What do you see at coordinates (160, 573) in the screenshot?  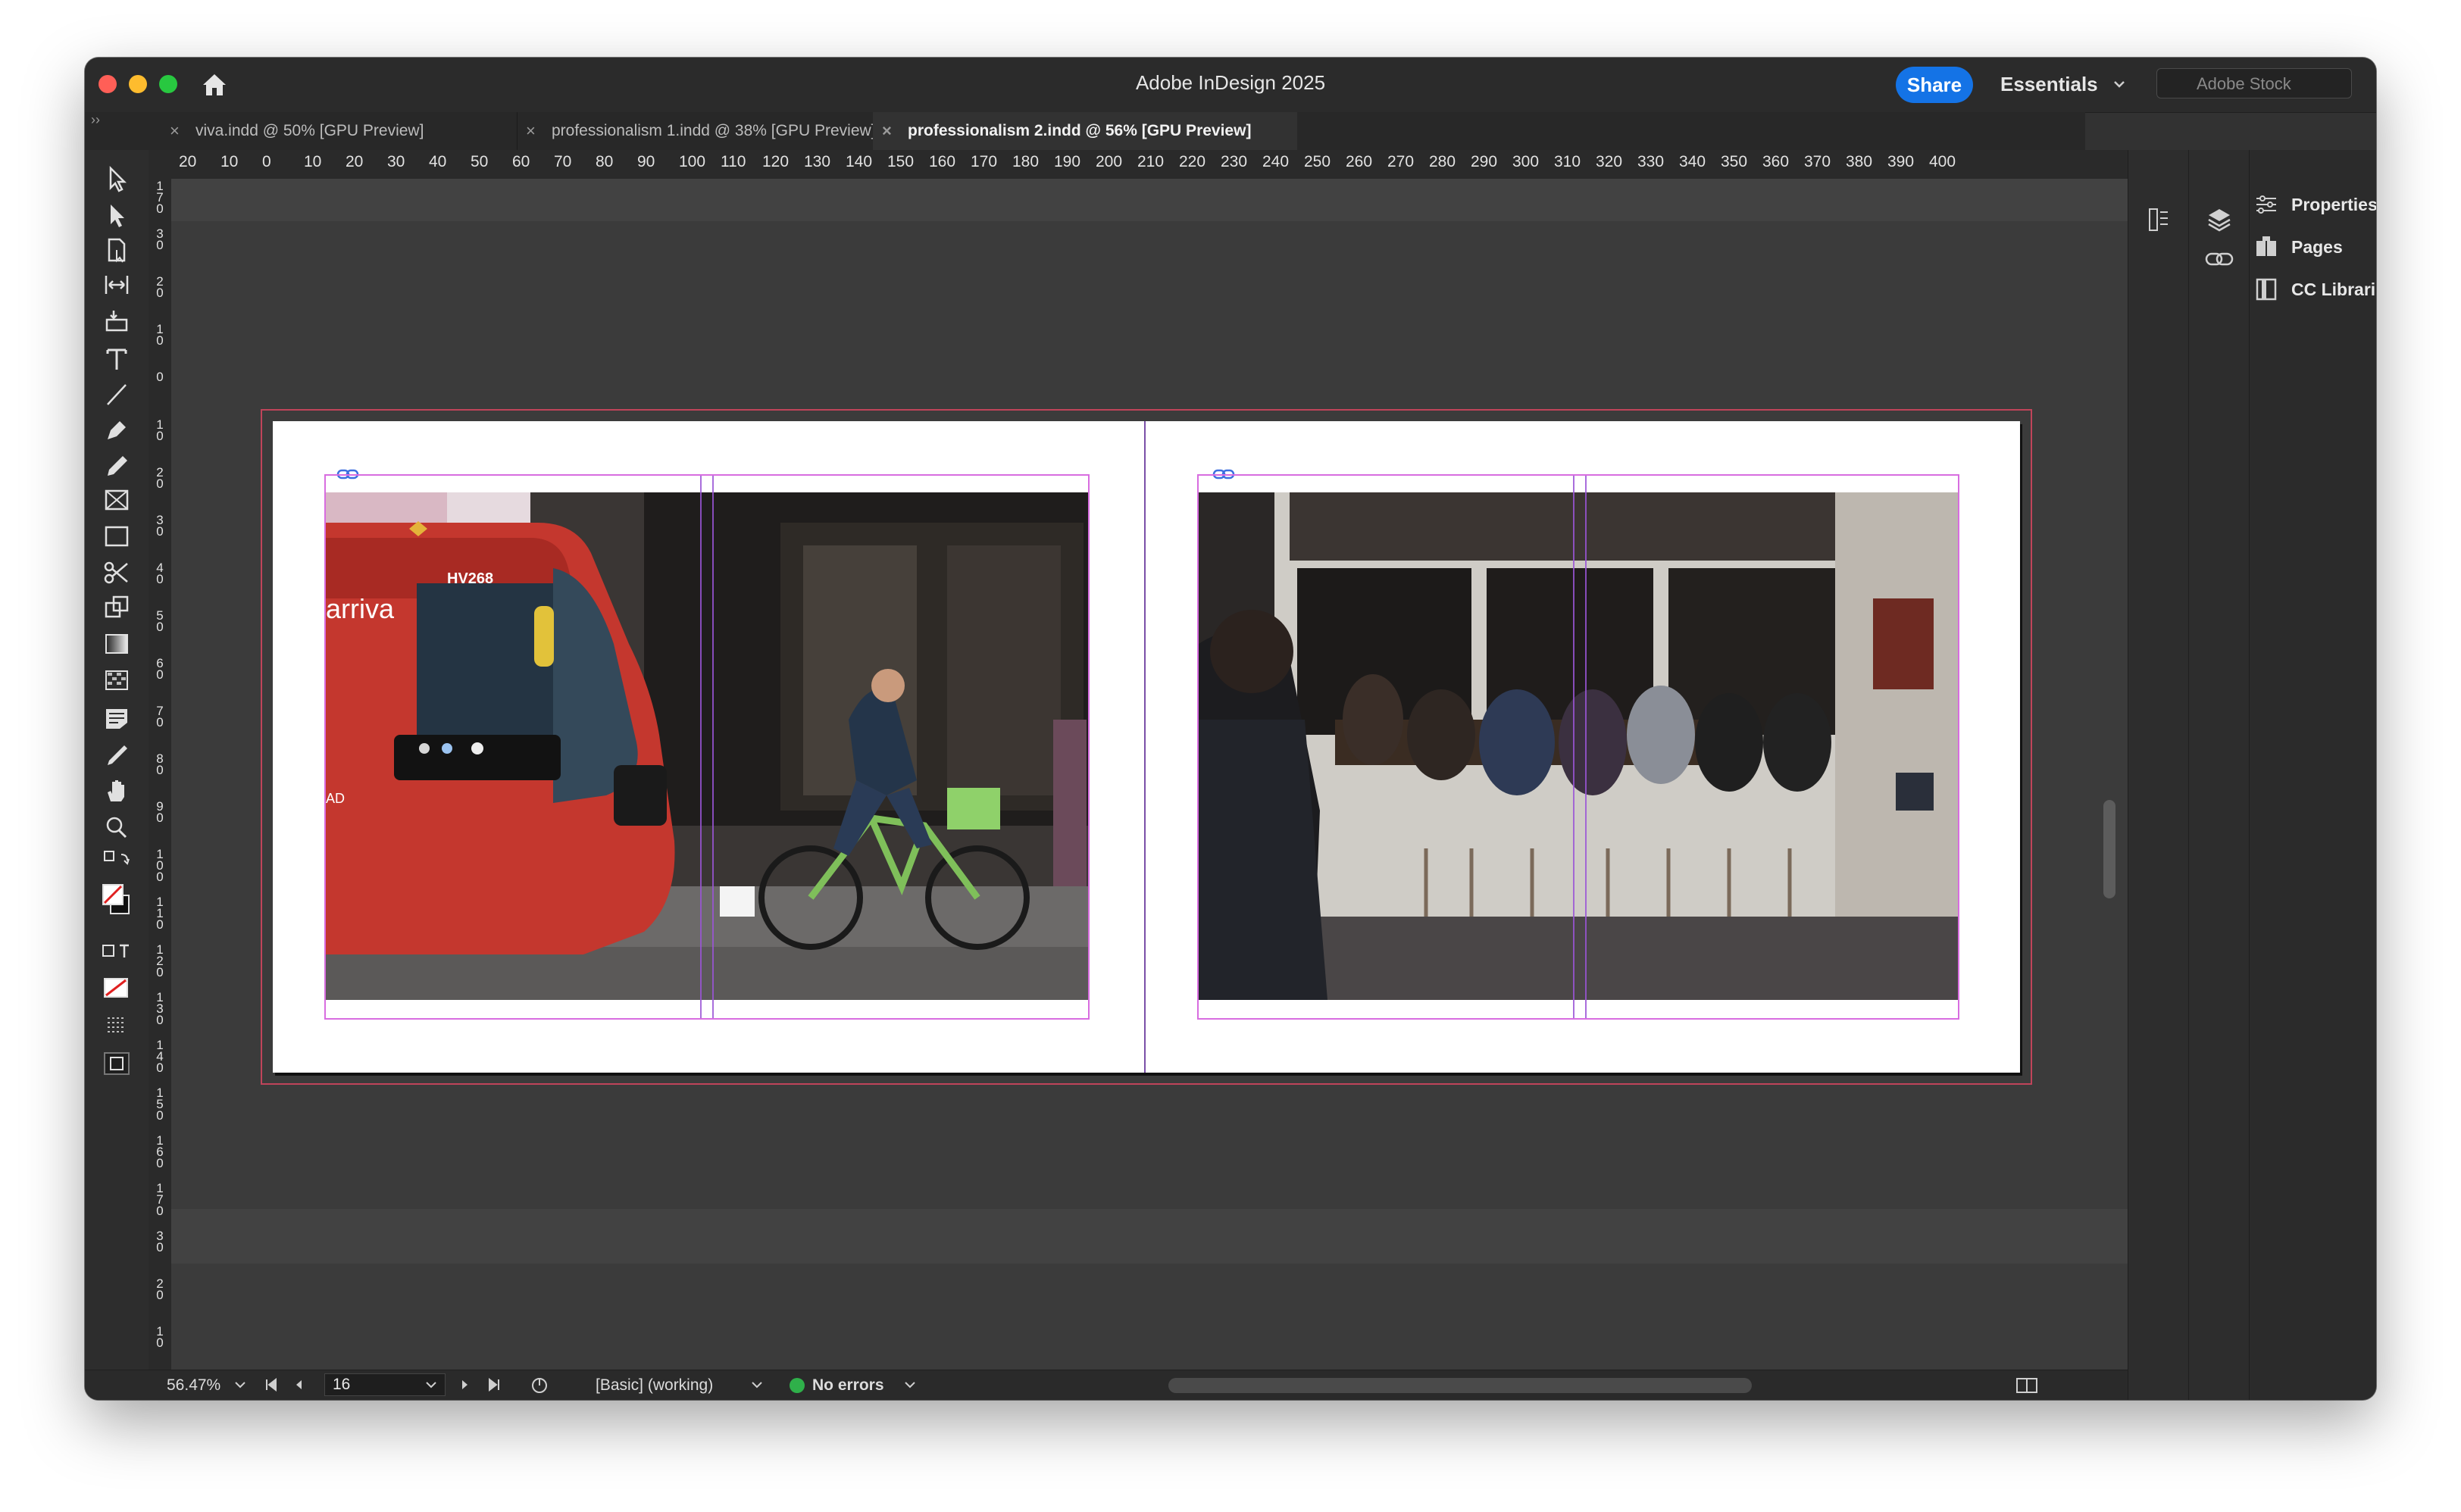 I see `ruler-tick-label: 40` at bounding box center [160, 573].